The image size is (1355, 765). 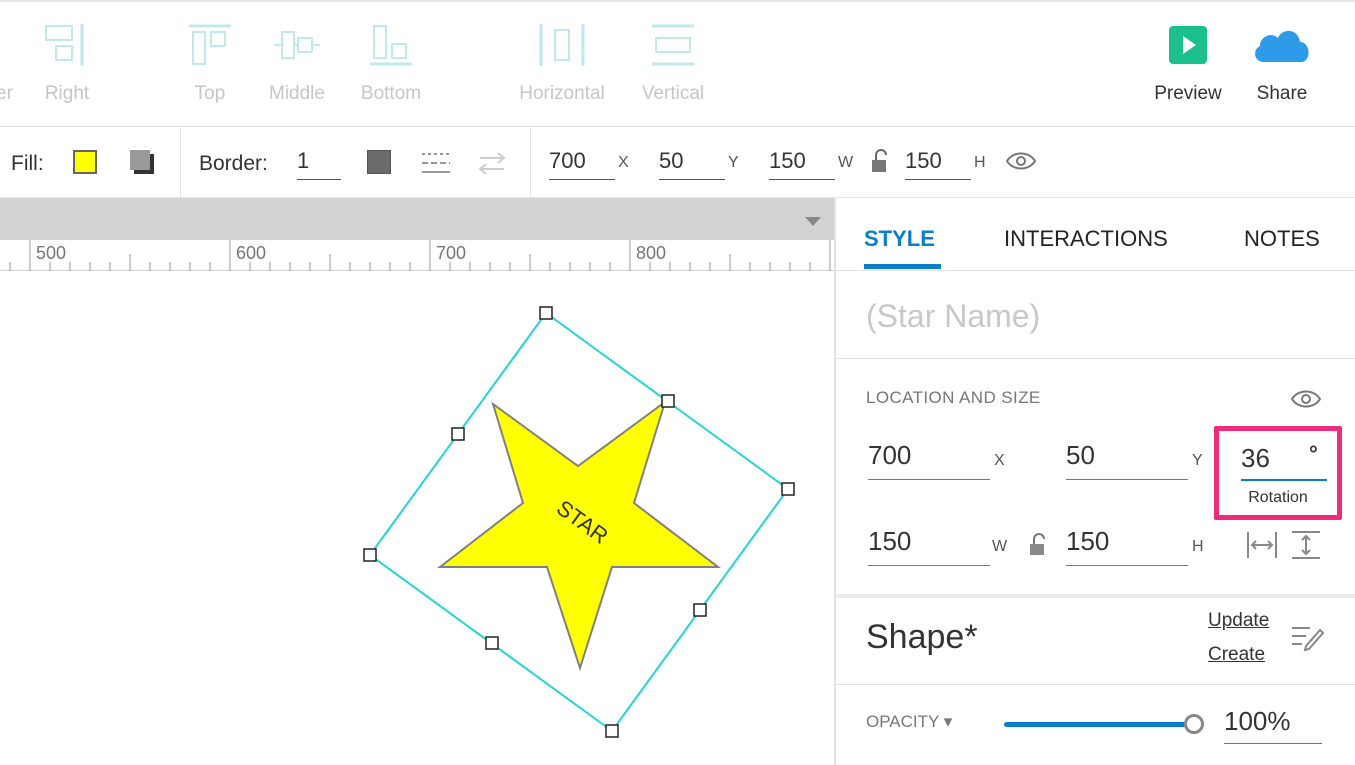 I want to click on distribute-horizontal-button: Horizontal, so click(x=562, y=63).